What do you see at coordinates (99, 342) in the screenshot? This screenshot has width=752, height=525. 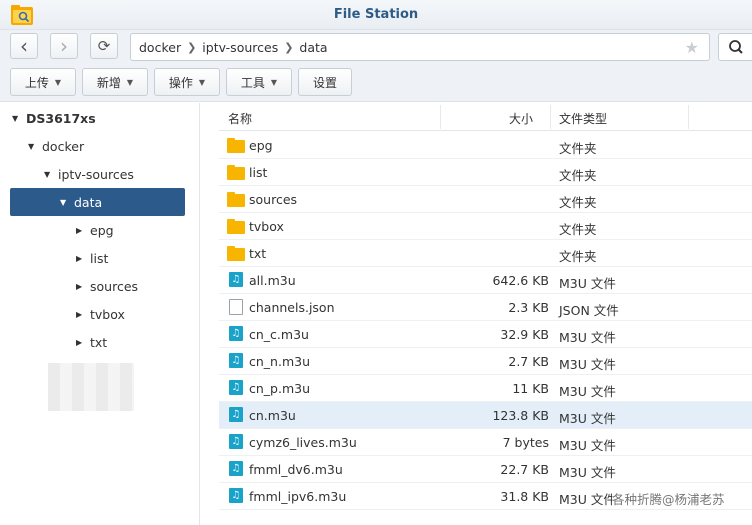 I see `tree-label: txt` at bounding box center [99, 342].